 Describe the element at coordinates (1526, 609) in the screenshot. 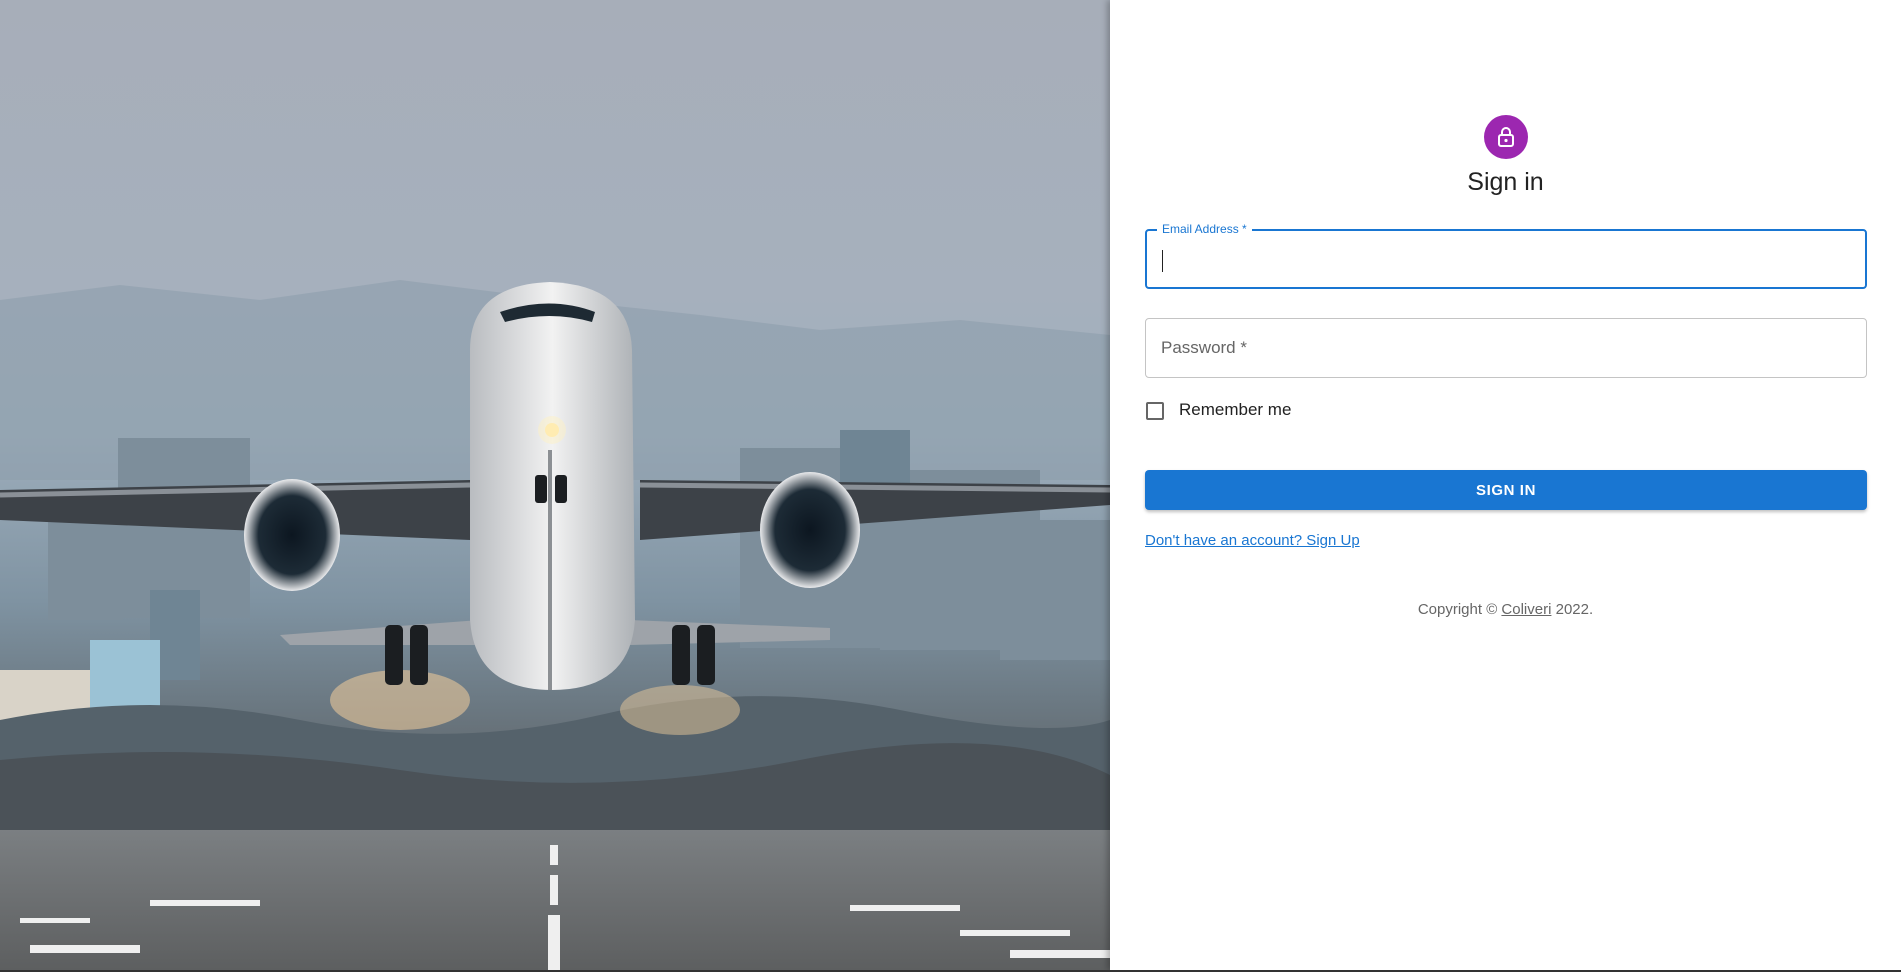

I see `company-link: Coliveri` at that location.